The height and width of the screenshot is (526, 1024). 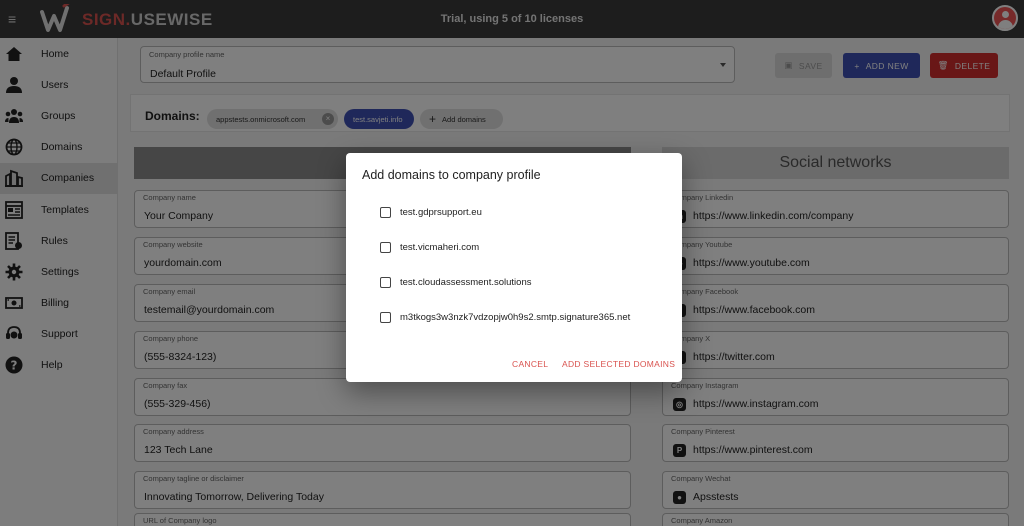 I want to click on domain-option: test.cloudassessment.solutions, so click(x=455, y=282).